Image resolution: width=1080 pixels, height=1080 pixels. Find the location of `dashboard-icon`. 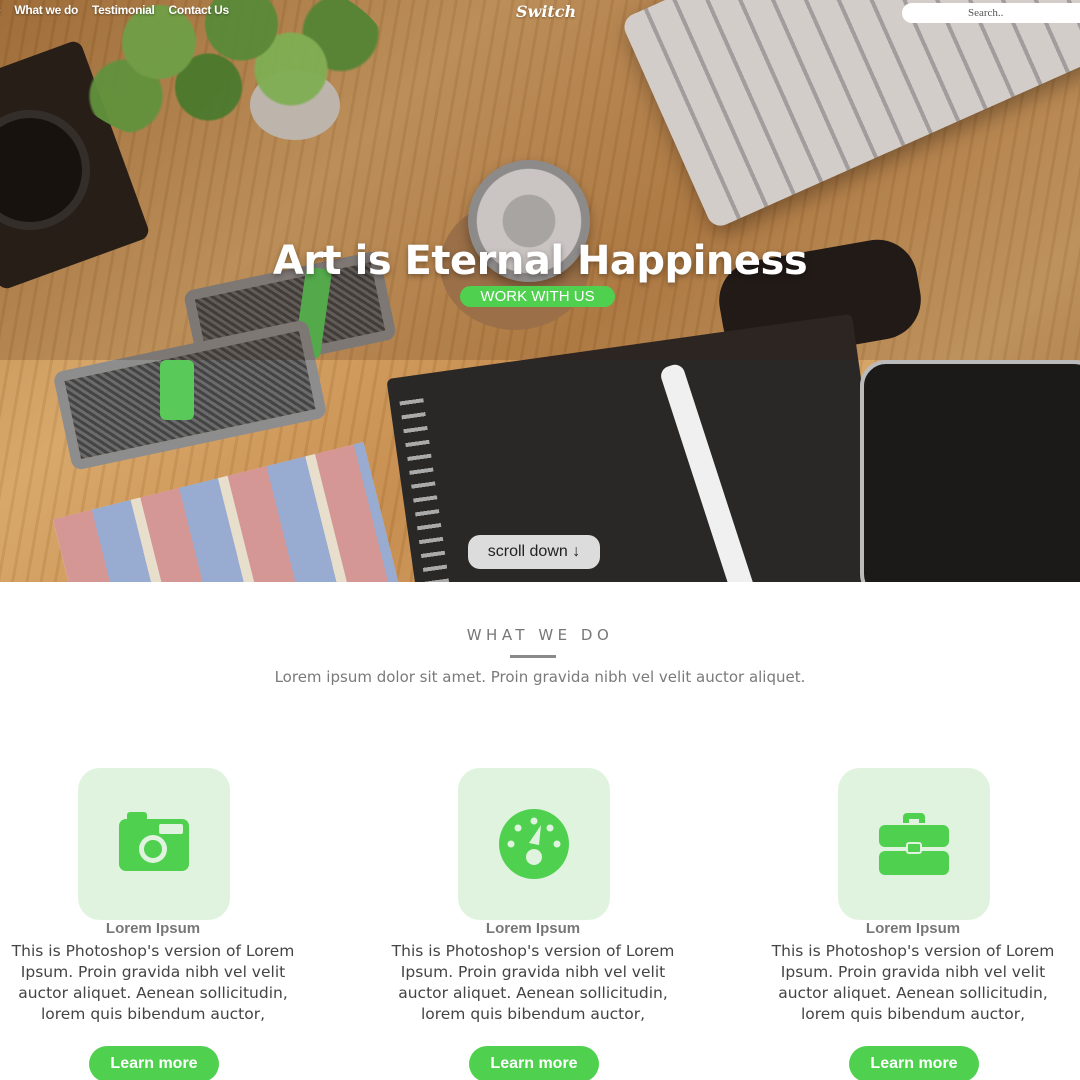

dashboard-icon is located at coordinates (534, 844).